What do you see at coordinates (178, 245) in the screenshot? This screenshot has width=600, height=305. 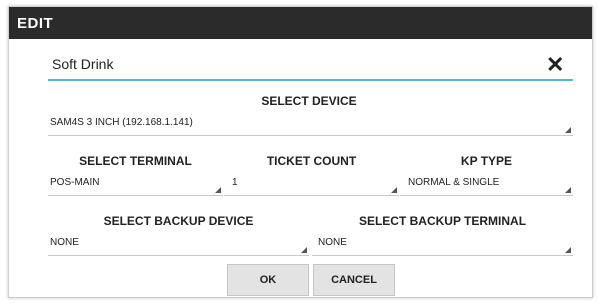 I see `select-backup-device-dropdown: NONE` at bounding box center [178, 245].